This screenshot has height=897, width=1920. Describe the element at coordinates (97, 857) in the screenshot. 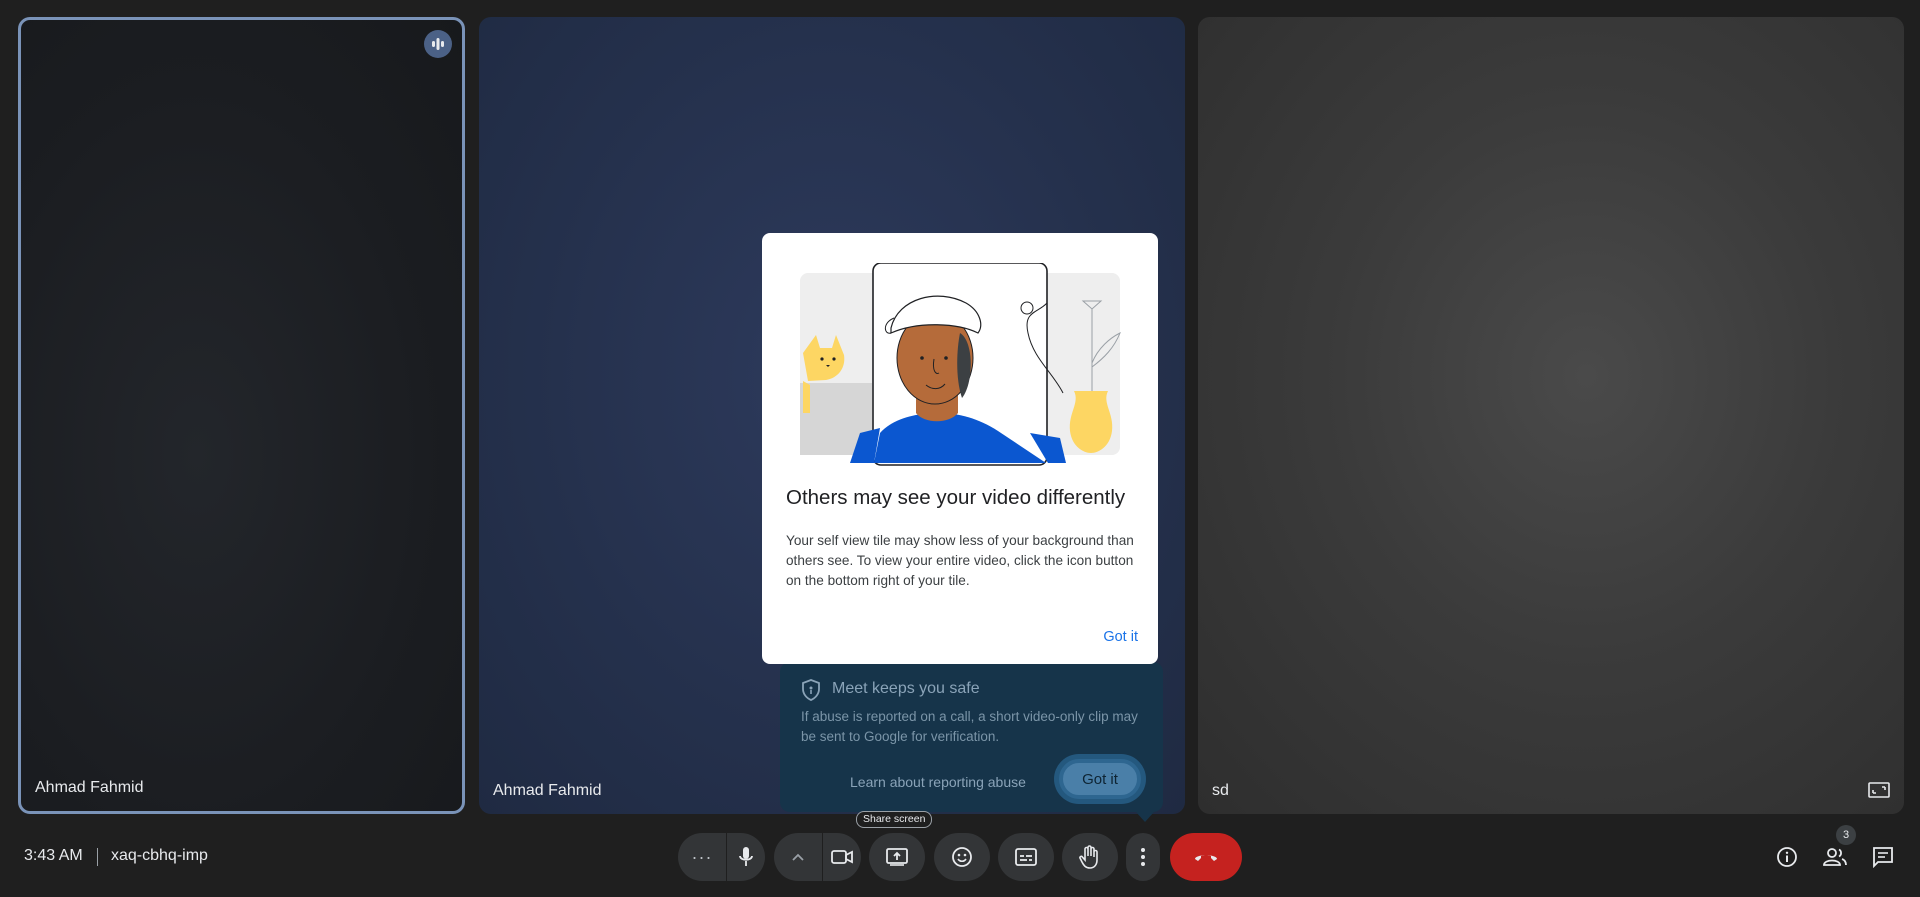

I see `divider` at that location.